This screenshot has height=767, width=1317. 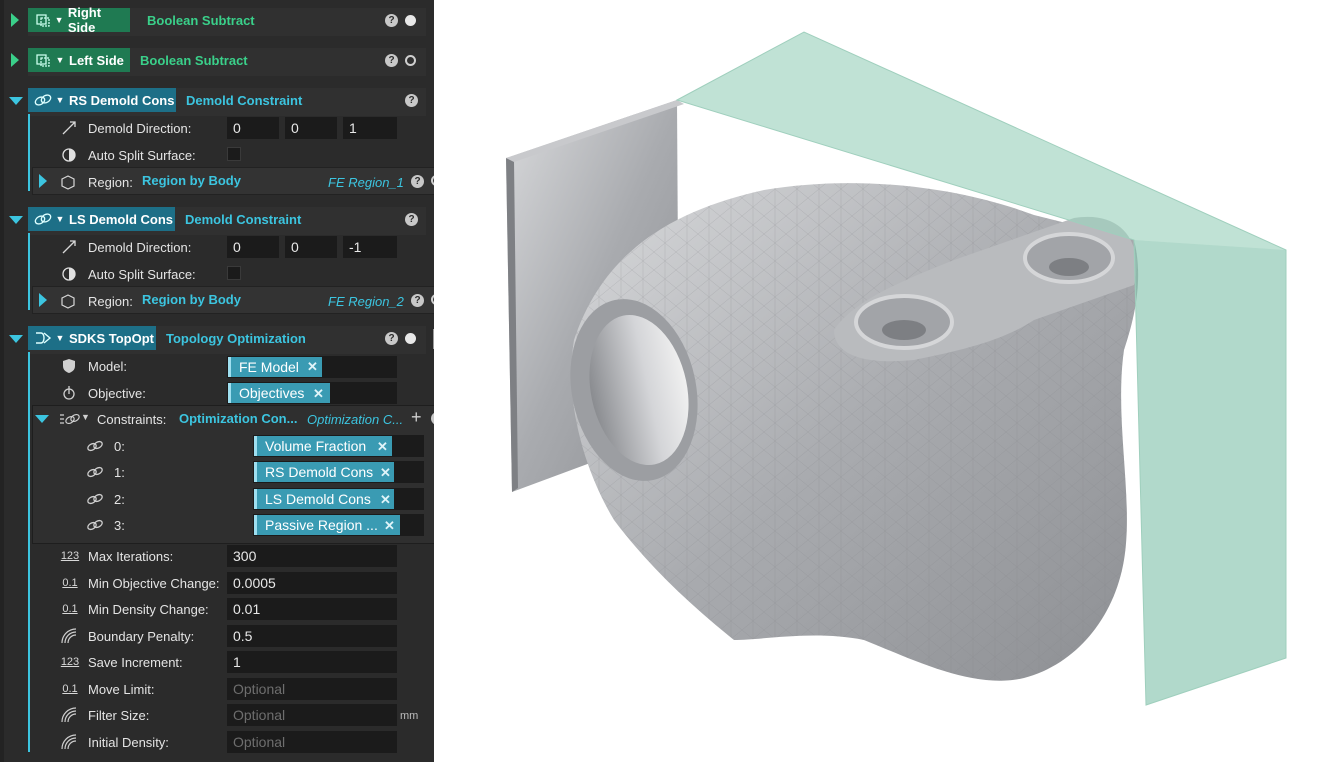 I want to click on constraint-tag-label: LS Demold Cons, so click(x=318, y=499).